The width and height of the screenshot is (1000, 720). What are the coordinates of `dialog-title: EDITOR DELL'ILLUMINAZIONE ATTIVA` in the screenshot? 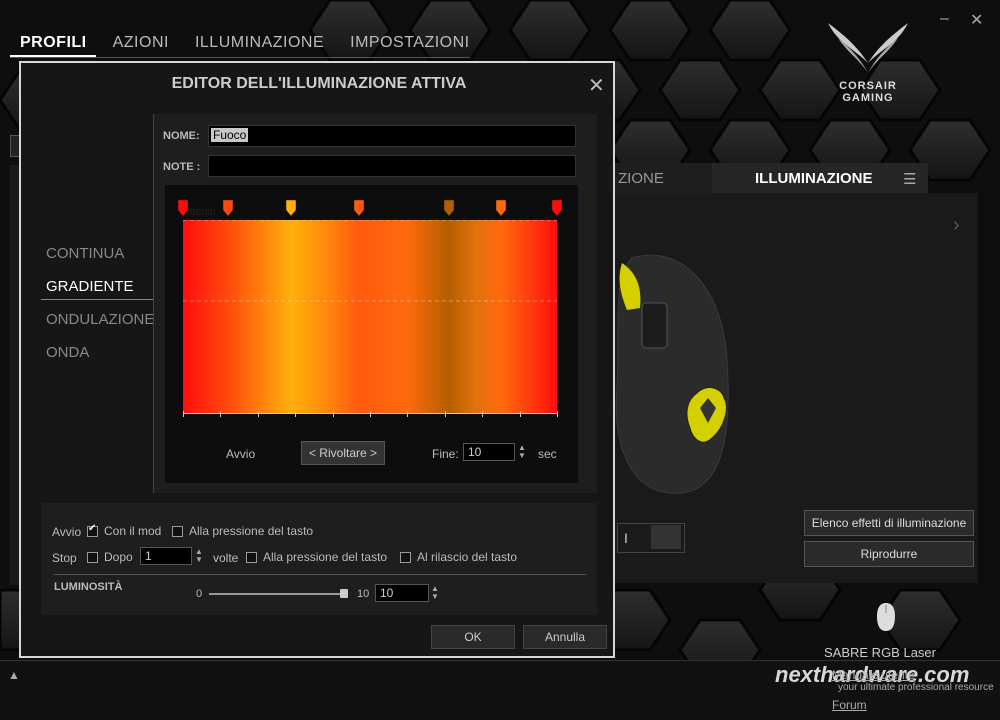 It's located at (319, 83).